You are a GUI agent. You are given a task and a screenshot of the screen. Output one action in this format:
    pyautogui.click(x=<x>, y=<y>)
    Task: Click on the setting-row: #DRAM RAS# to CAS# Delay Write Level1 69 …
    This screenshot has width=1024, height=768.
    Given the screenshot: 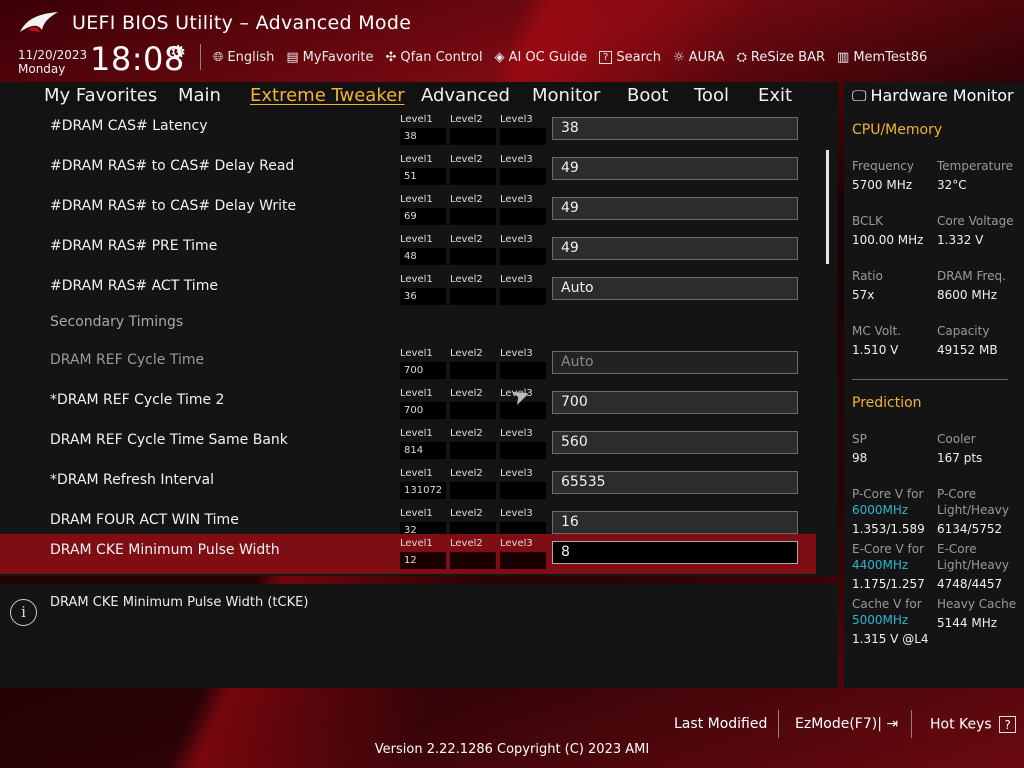 What is the action you would take?
    pyautogui.click(x=408, y=210)
    